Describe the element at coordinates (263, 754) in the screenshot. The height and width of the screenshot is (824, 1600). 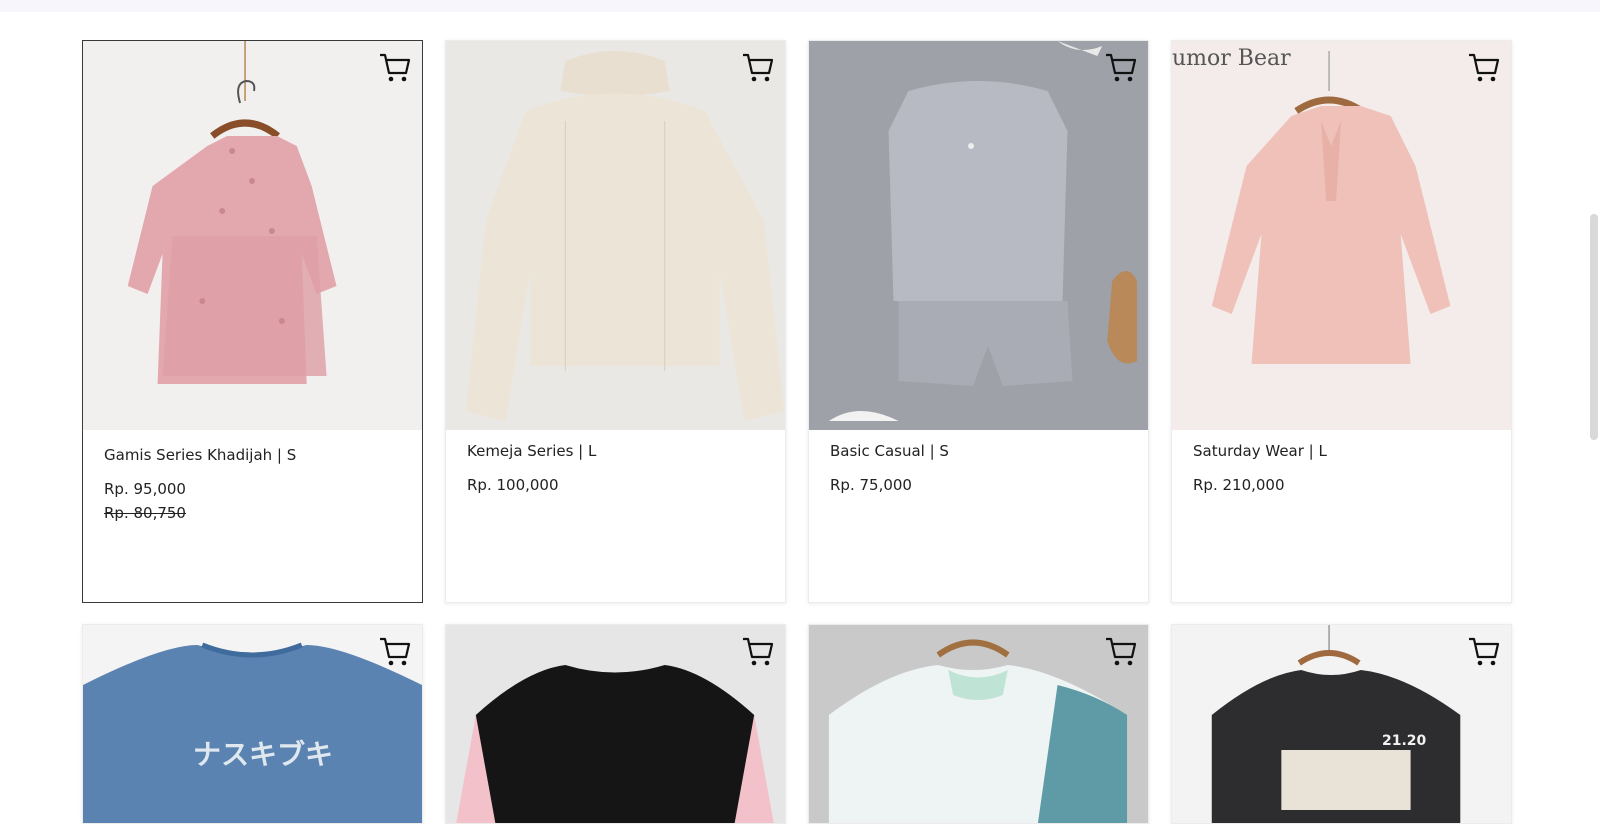
I see `tshirt-print-text: ナスキブキ` at that location.